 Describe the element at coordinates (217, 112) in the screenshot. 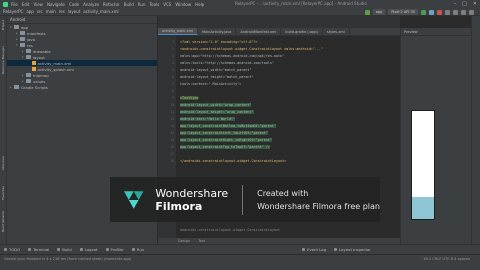

I see `code-line: android:layout_height="wrap_content"` at that location.